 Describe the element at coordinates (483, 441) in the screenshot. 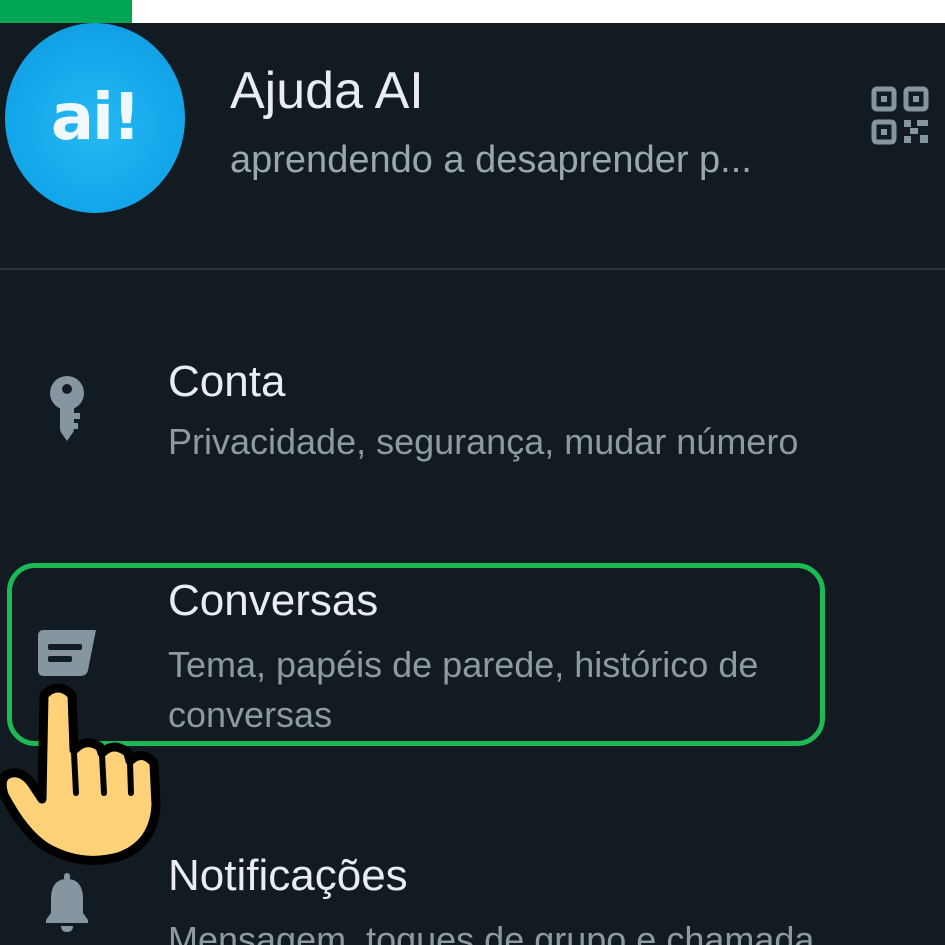

I see `settings-item-account-subtitle: Privacidade, segurança, mudar número` at that location.